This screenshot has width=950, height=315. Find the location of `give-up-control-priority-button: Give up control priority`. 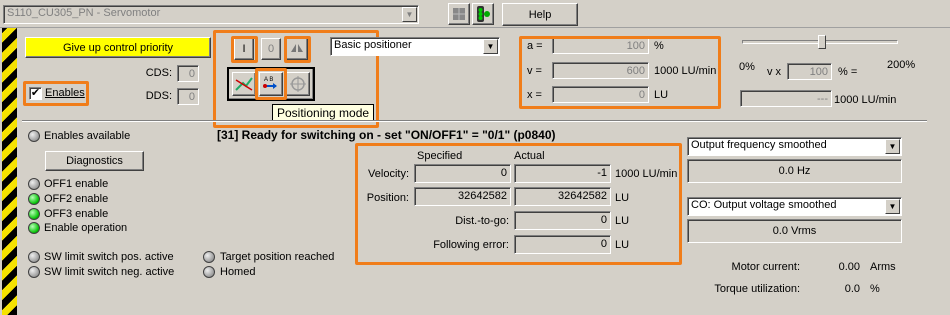

give-up-control-priority-button: Give up control priority is located at coordinates (118, 47).